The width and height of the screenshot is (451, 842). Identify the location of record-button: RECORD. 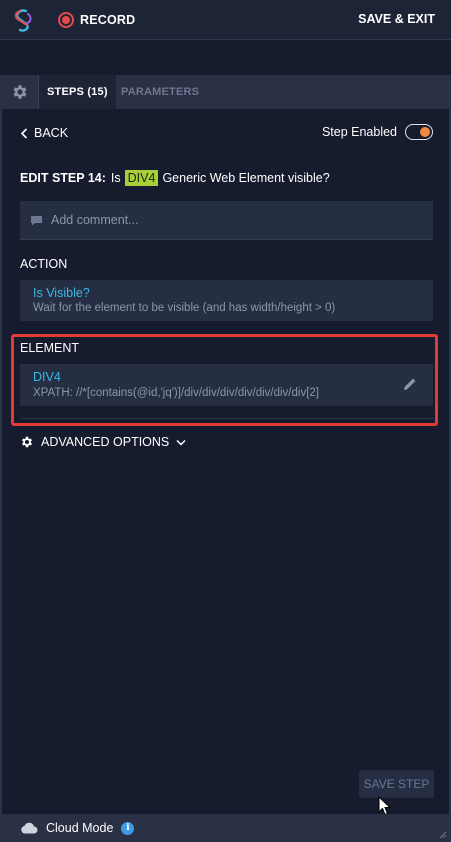
(96, 20).